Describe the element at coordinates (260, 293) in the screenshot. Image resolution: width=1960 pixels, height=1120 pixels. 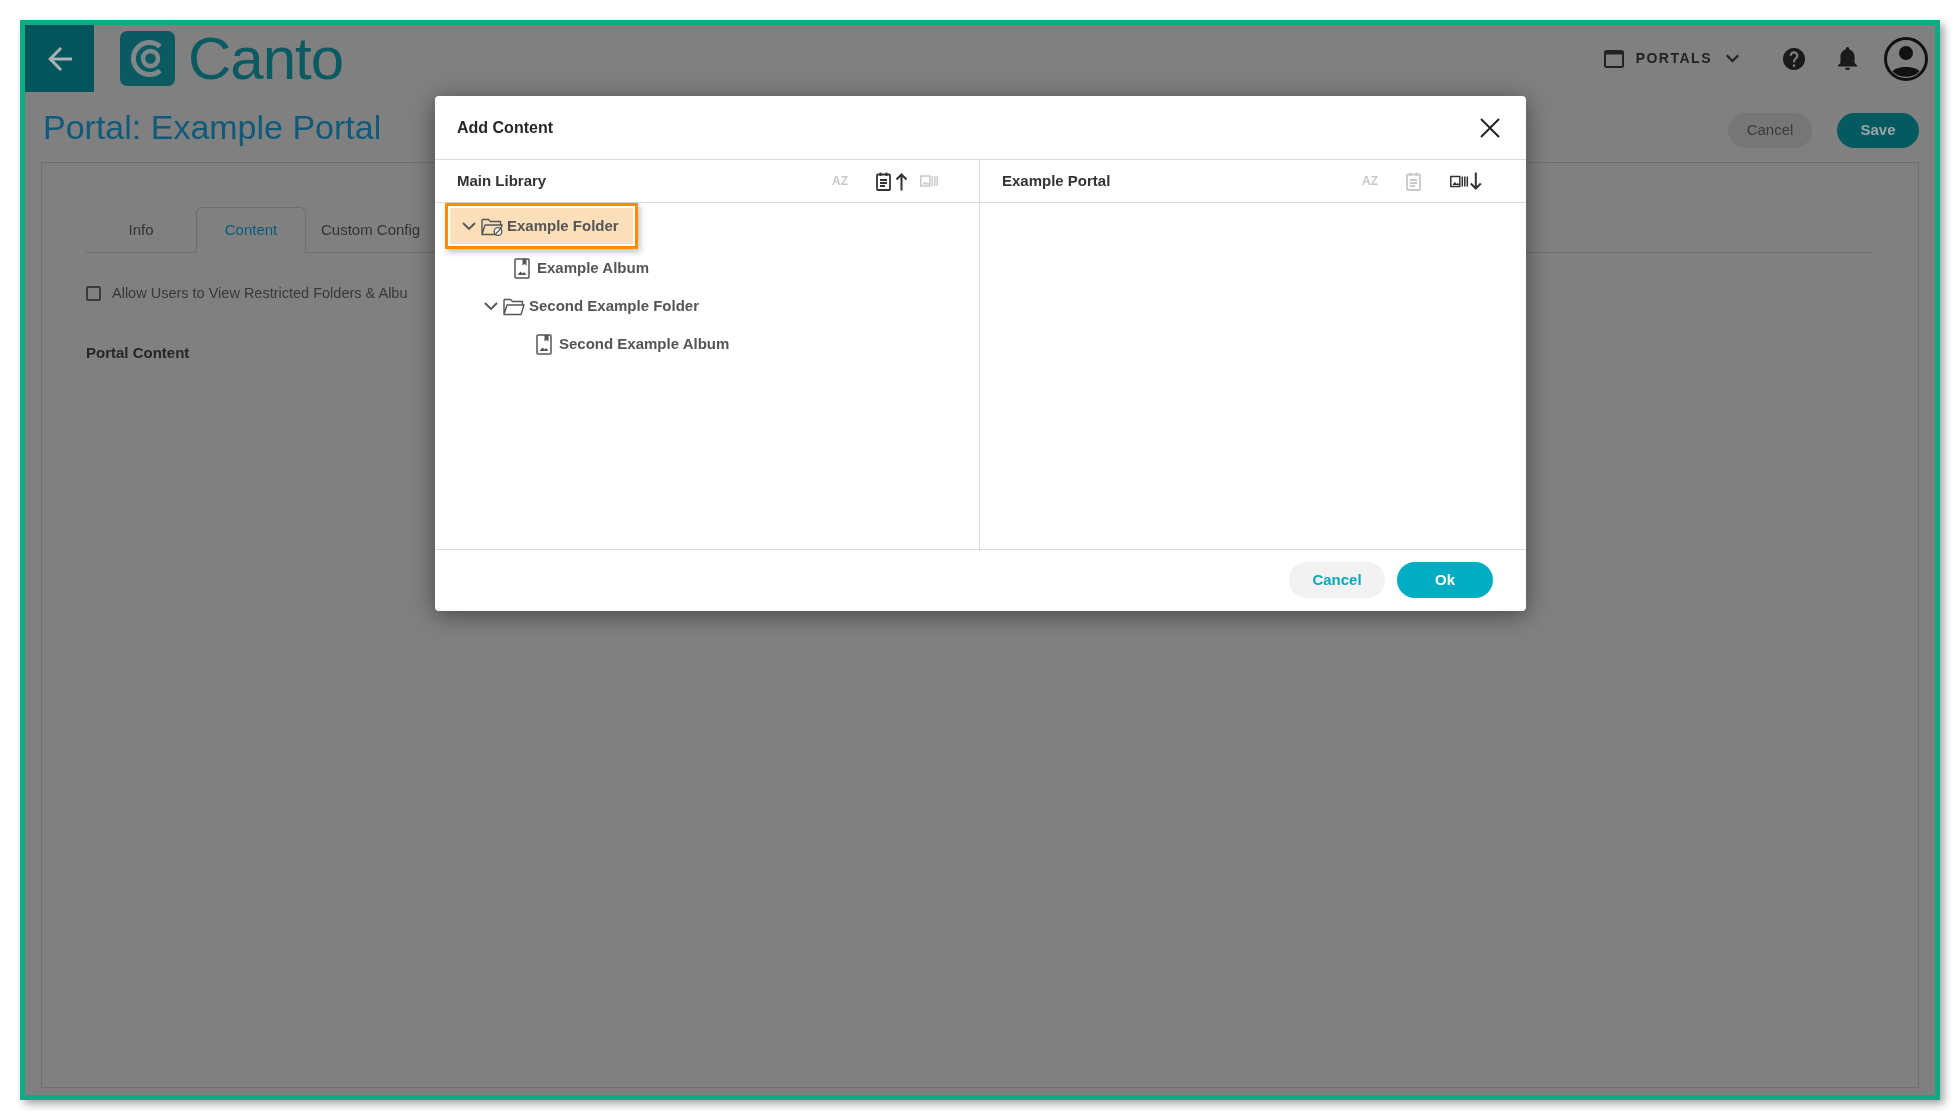
I see `checkbox-label: Allow Users to View Restricted Folders & Albu` at that location.